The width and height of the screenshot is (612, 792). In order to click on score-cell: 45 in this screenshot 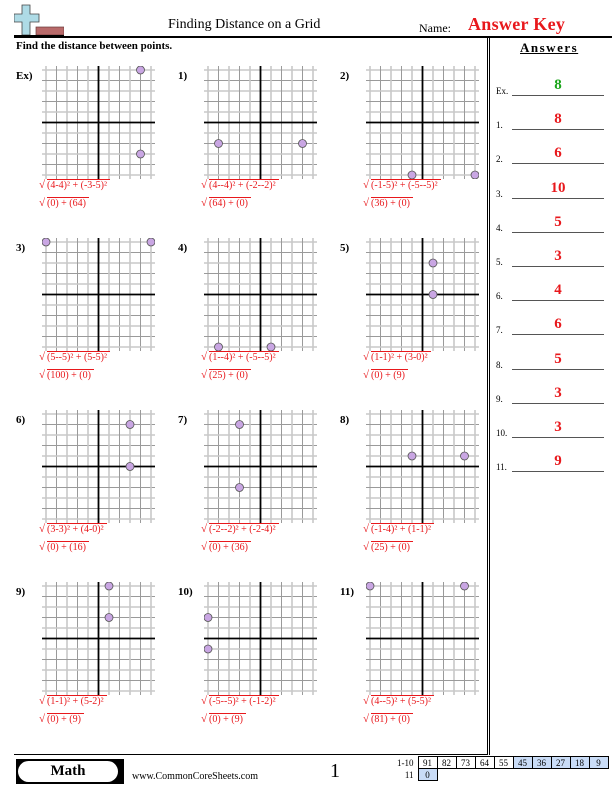, I will do `click(522, 762)`.